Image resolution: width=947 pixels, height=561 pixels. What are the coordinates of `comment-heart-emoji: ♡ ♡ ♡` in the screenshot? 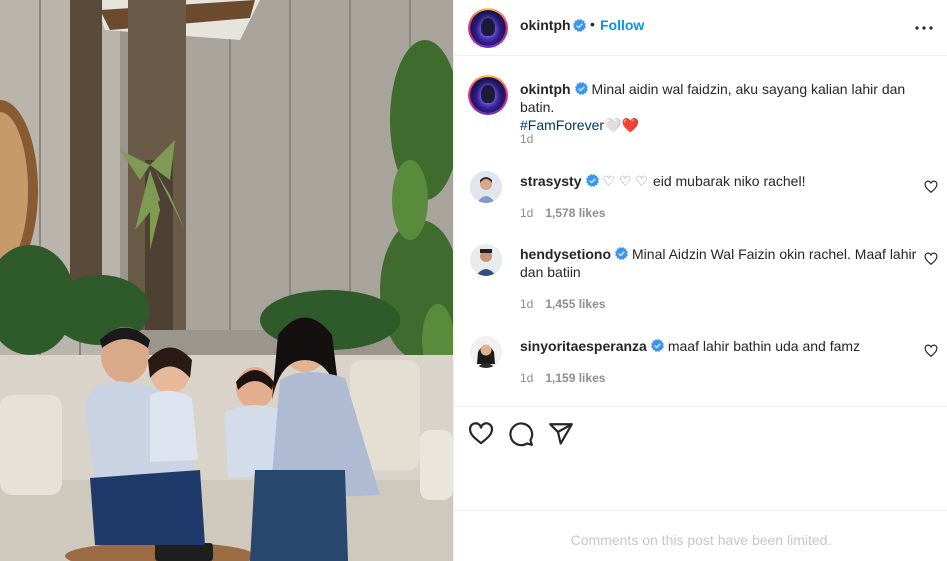 It's located at (625, 181).